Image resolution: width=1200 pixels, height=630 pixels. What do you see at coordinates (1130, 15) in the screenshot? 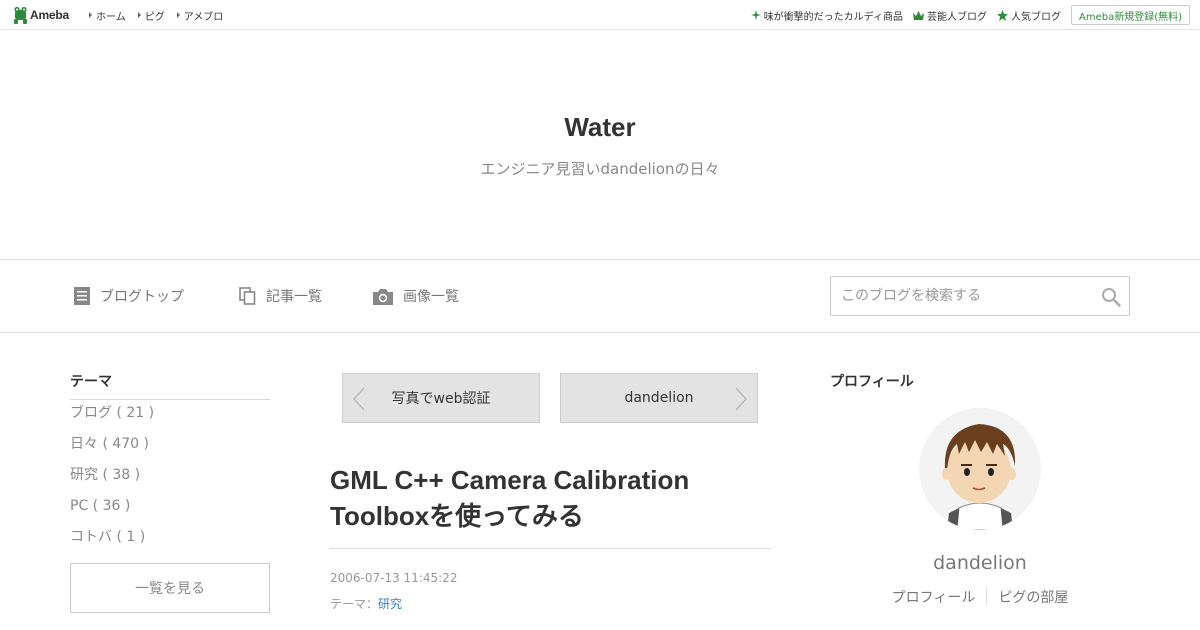
I see `register-button: Ameba新規登録(無料)` at bounding box center [1130, 15].